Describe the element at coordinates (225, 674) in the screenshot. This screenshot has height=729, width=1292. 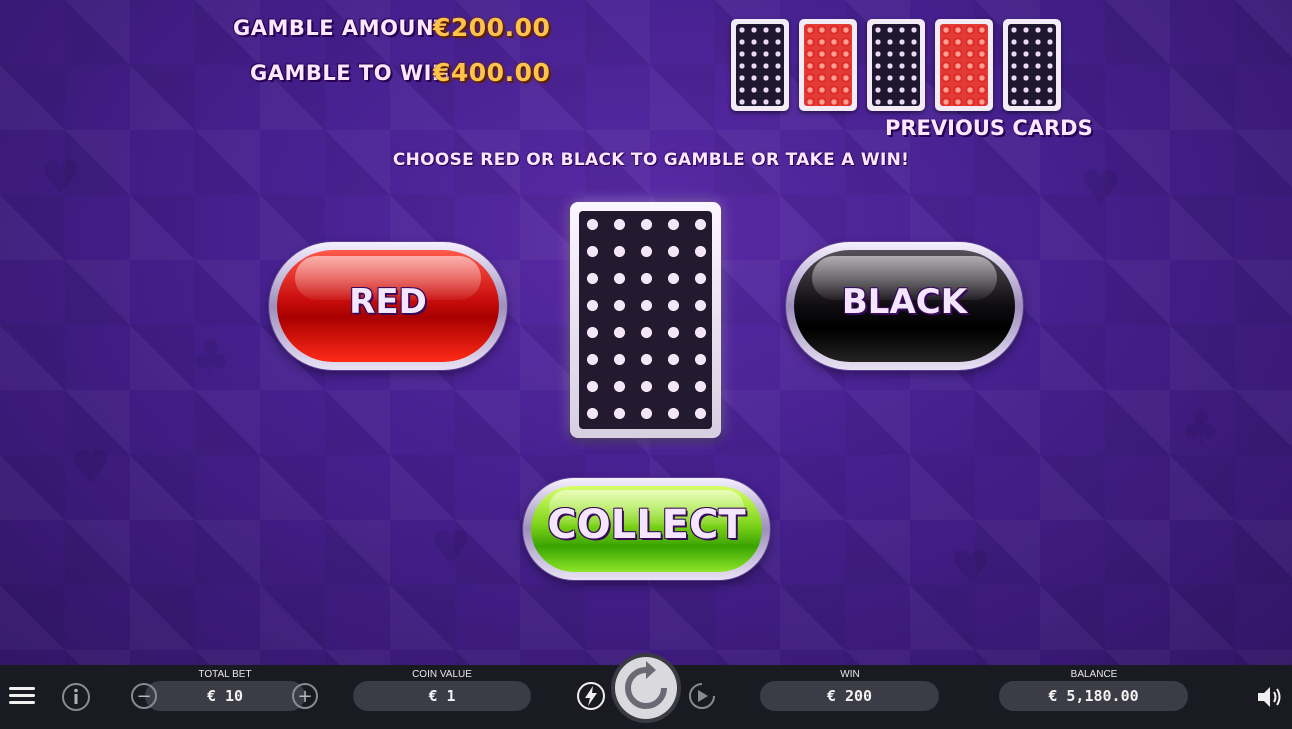
I see `total-bet-label: TOTAL BET` at that location.